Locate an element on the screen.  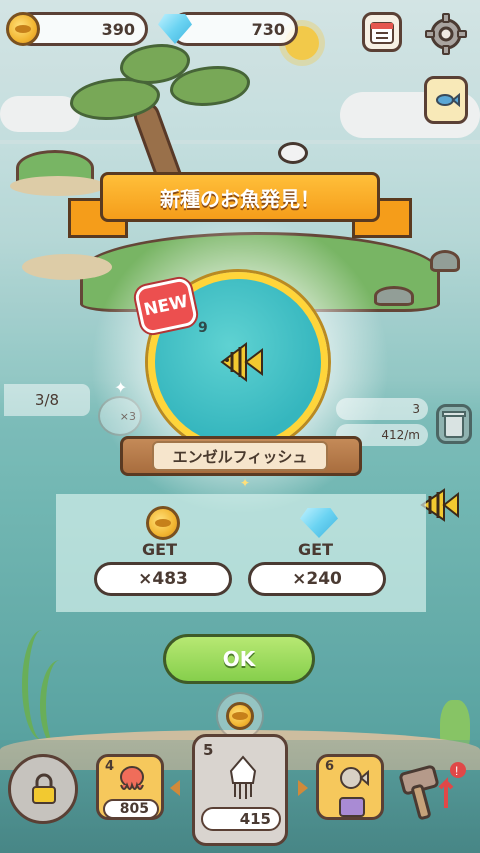
fish-name-plate: エンゼルフィッシュ is located at coordinates (240, 456).